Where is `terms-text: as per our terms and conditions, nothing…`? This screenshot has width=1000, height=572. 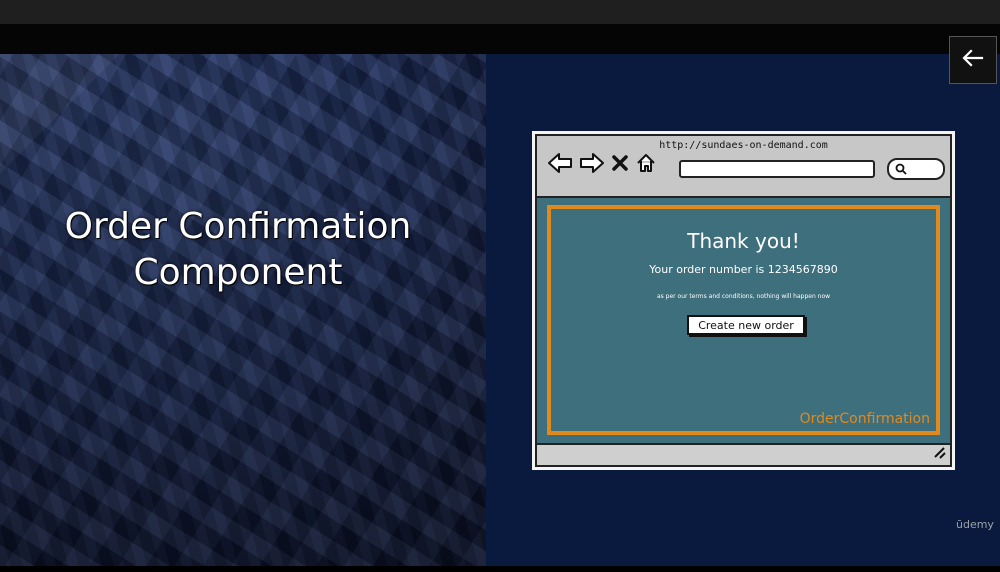 terms-text: as per our terms and conditions, nothing… is located at coordinates (743, 296).